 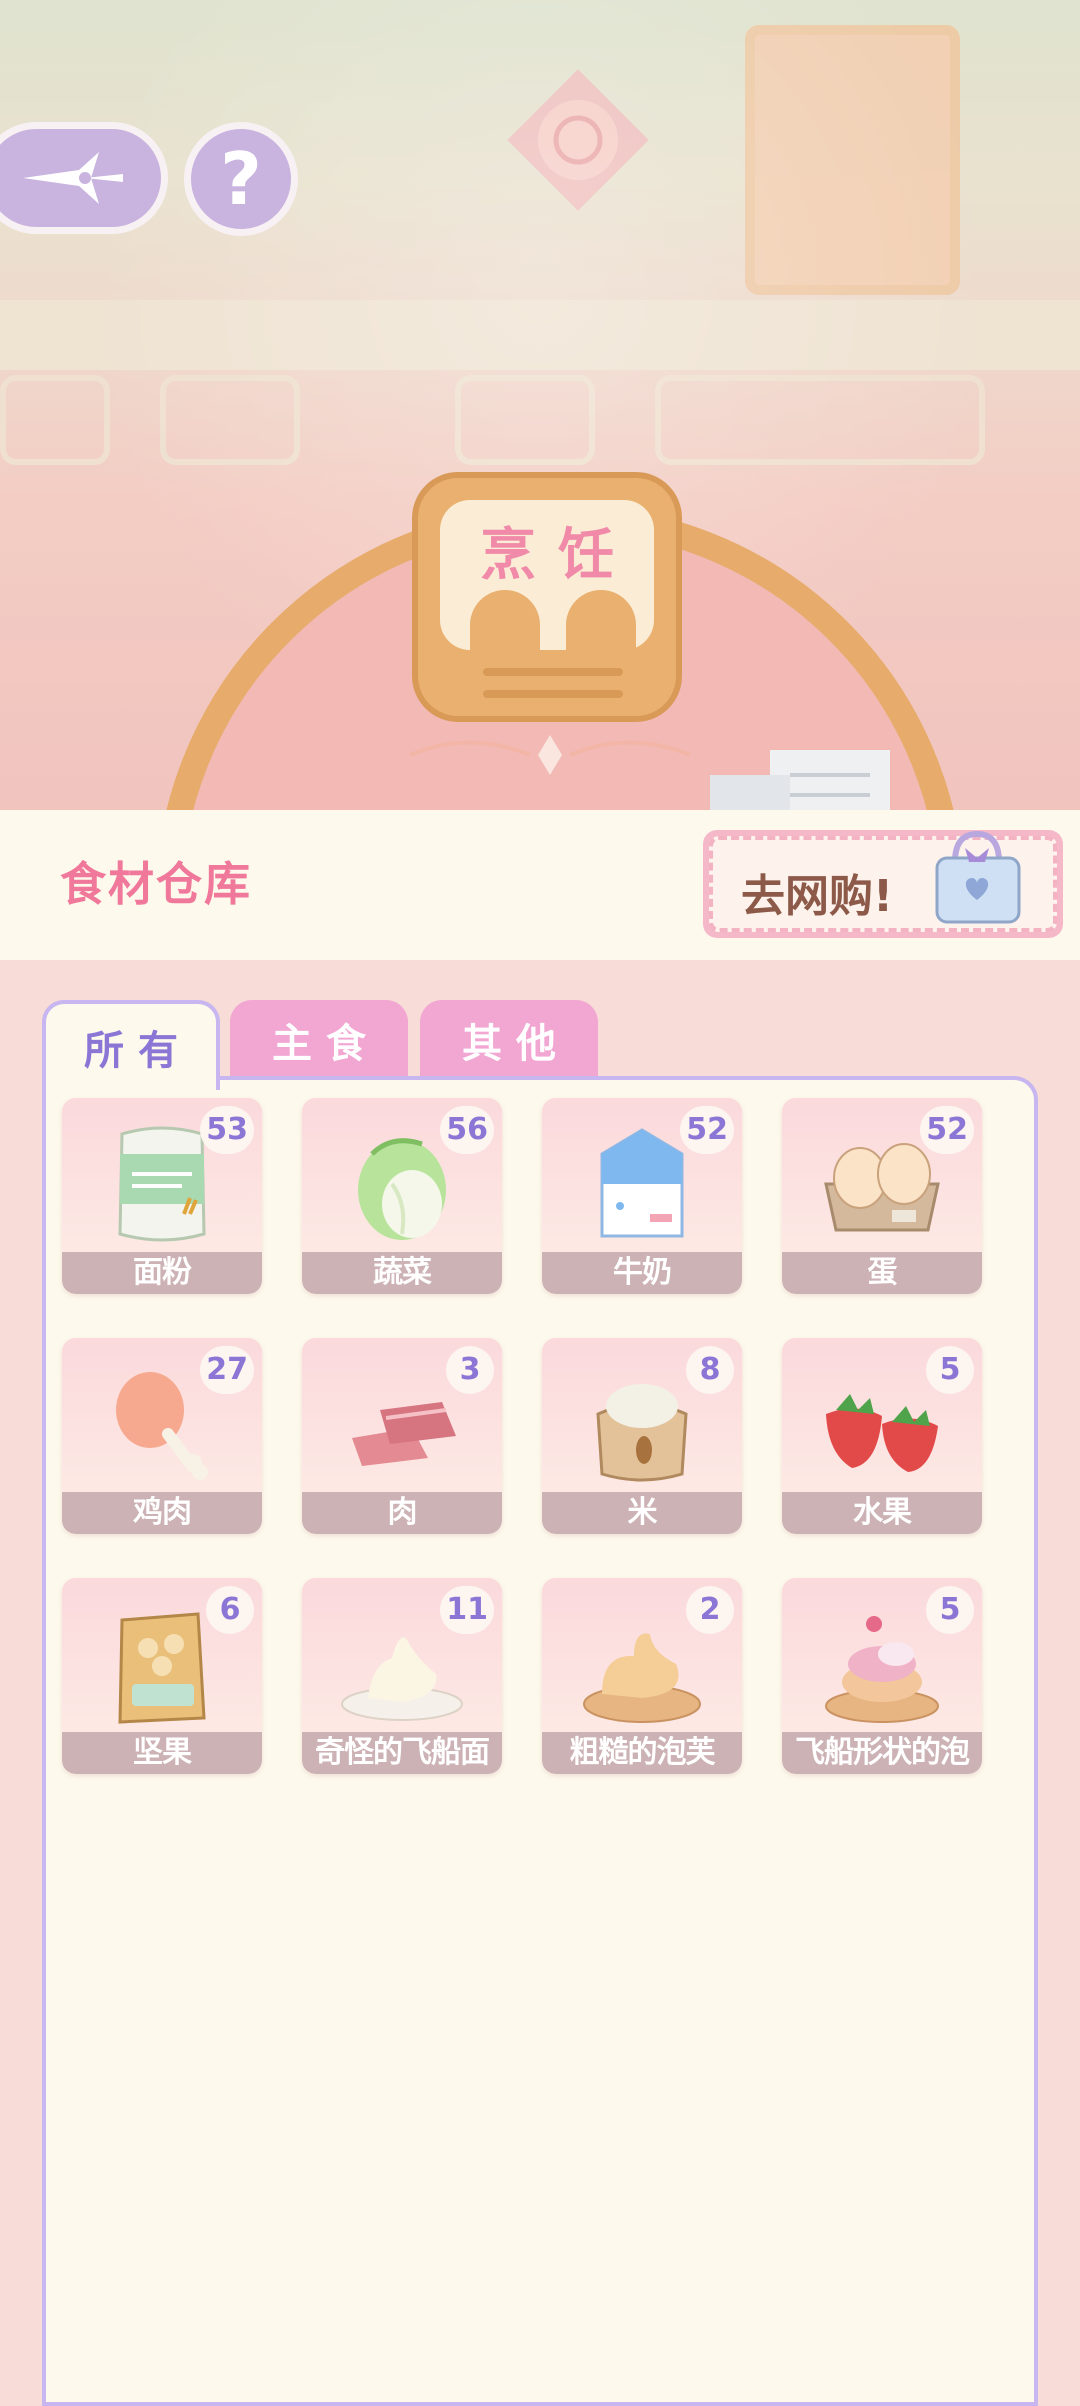 What do you see at coordinates (402, 1676) in the screenshot?
I see `inventory-item: 11 奇怪的飞船面` at bounding box center [402, 1676].